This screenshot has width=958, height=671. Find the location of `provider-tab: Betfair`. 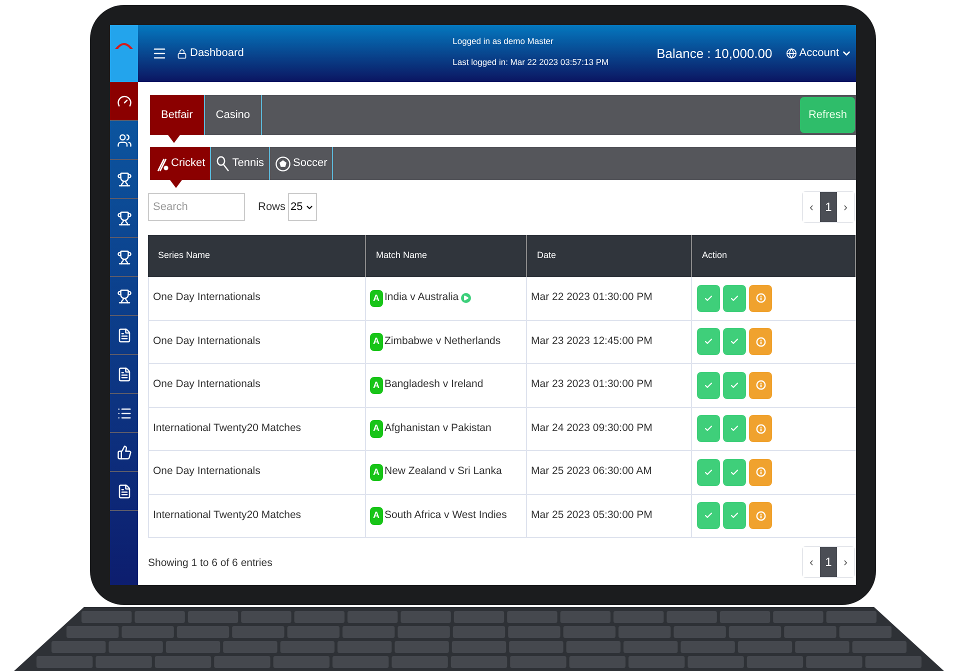

provider-tab: Betfair is located at coordinates (177, 115).